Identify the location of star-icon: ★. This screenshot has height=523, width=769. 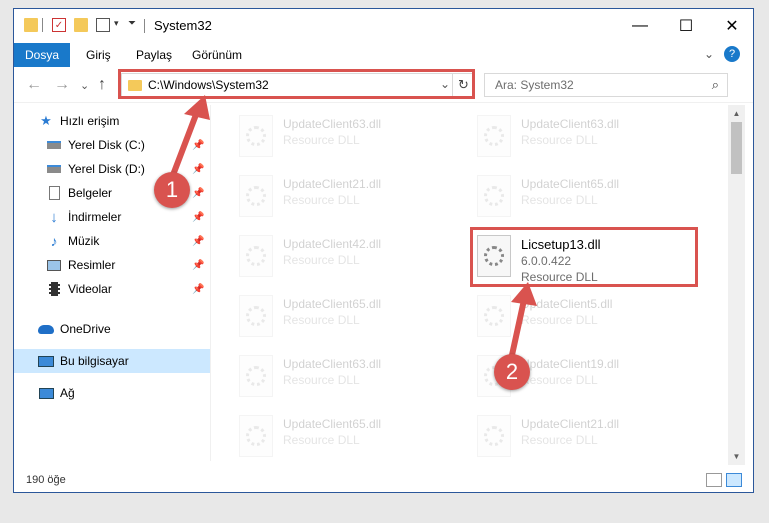
(46, 120).